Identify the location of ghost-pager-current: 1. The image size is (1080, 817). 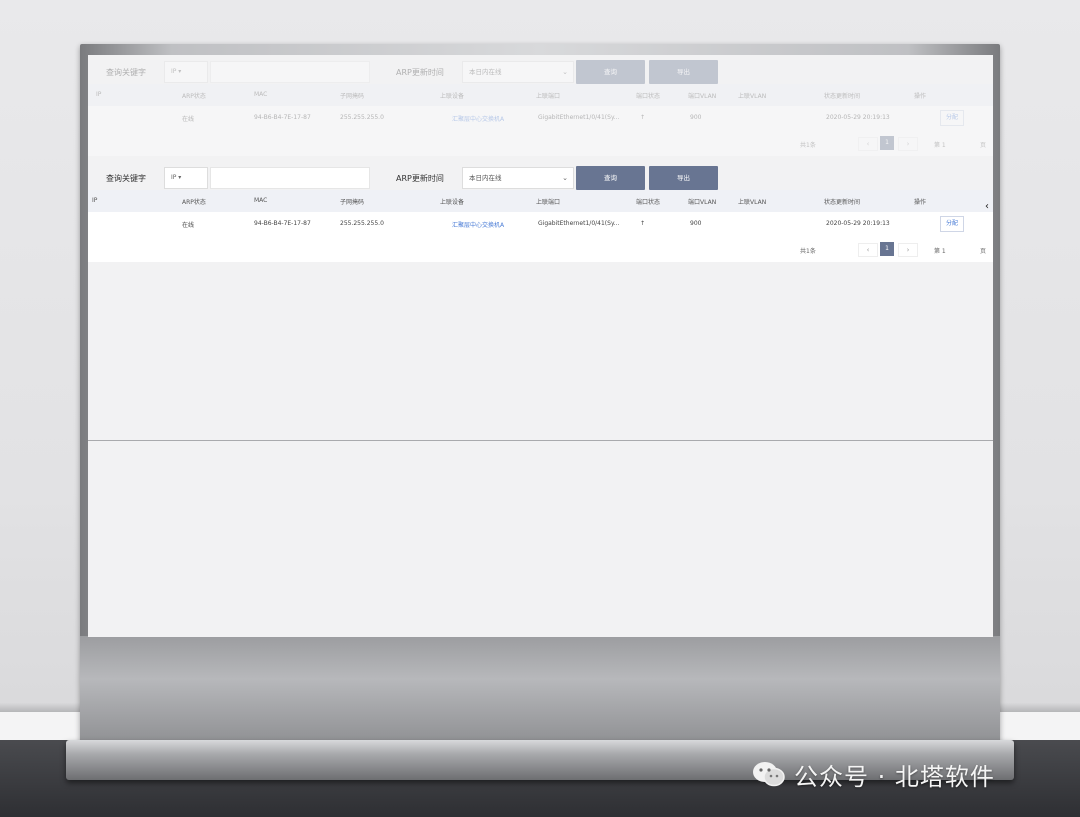
(887, 143).